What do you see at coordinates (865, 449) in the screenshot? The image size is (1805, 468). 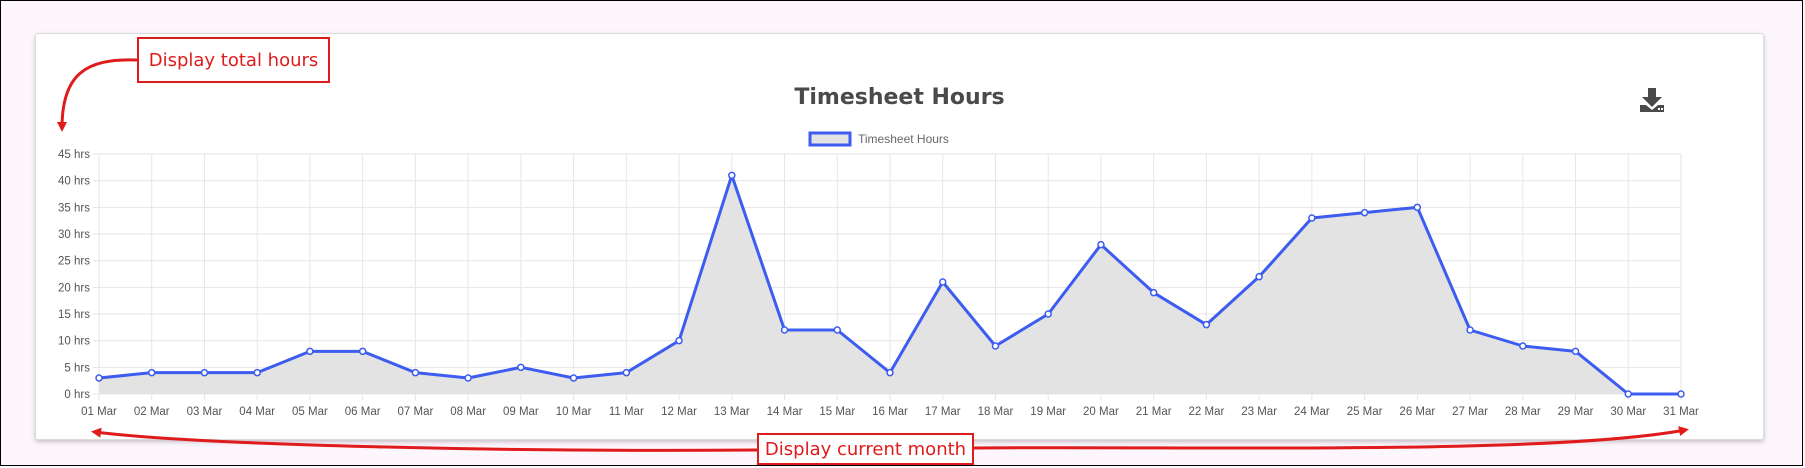 I see `callout-current-month: Display current month` at bounding box center [865, 449].